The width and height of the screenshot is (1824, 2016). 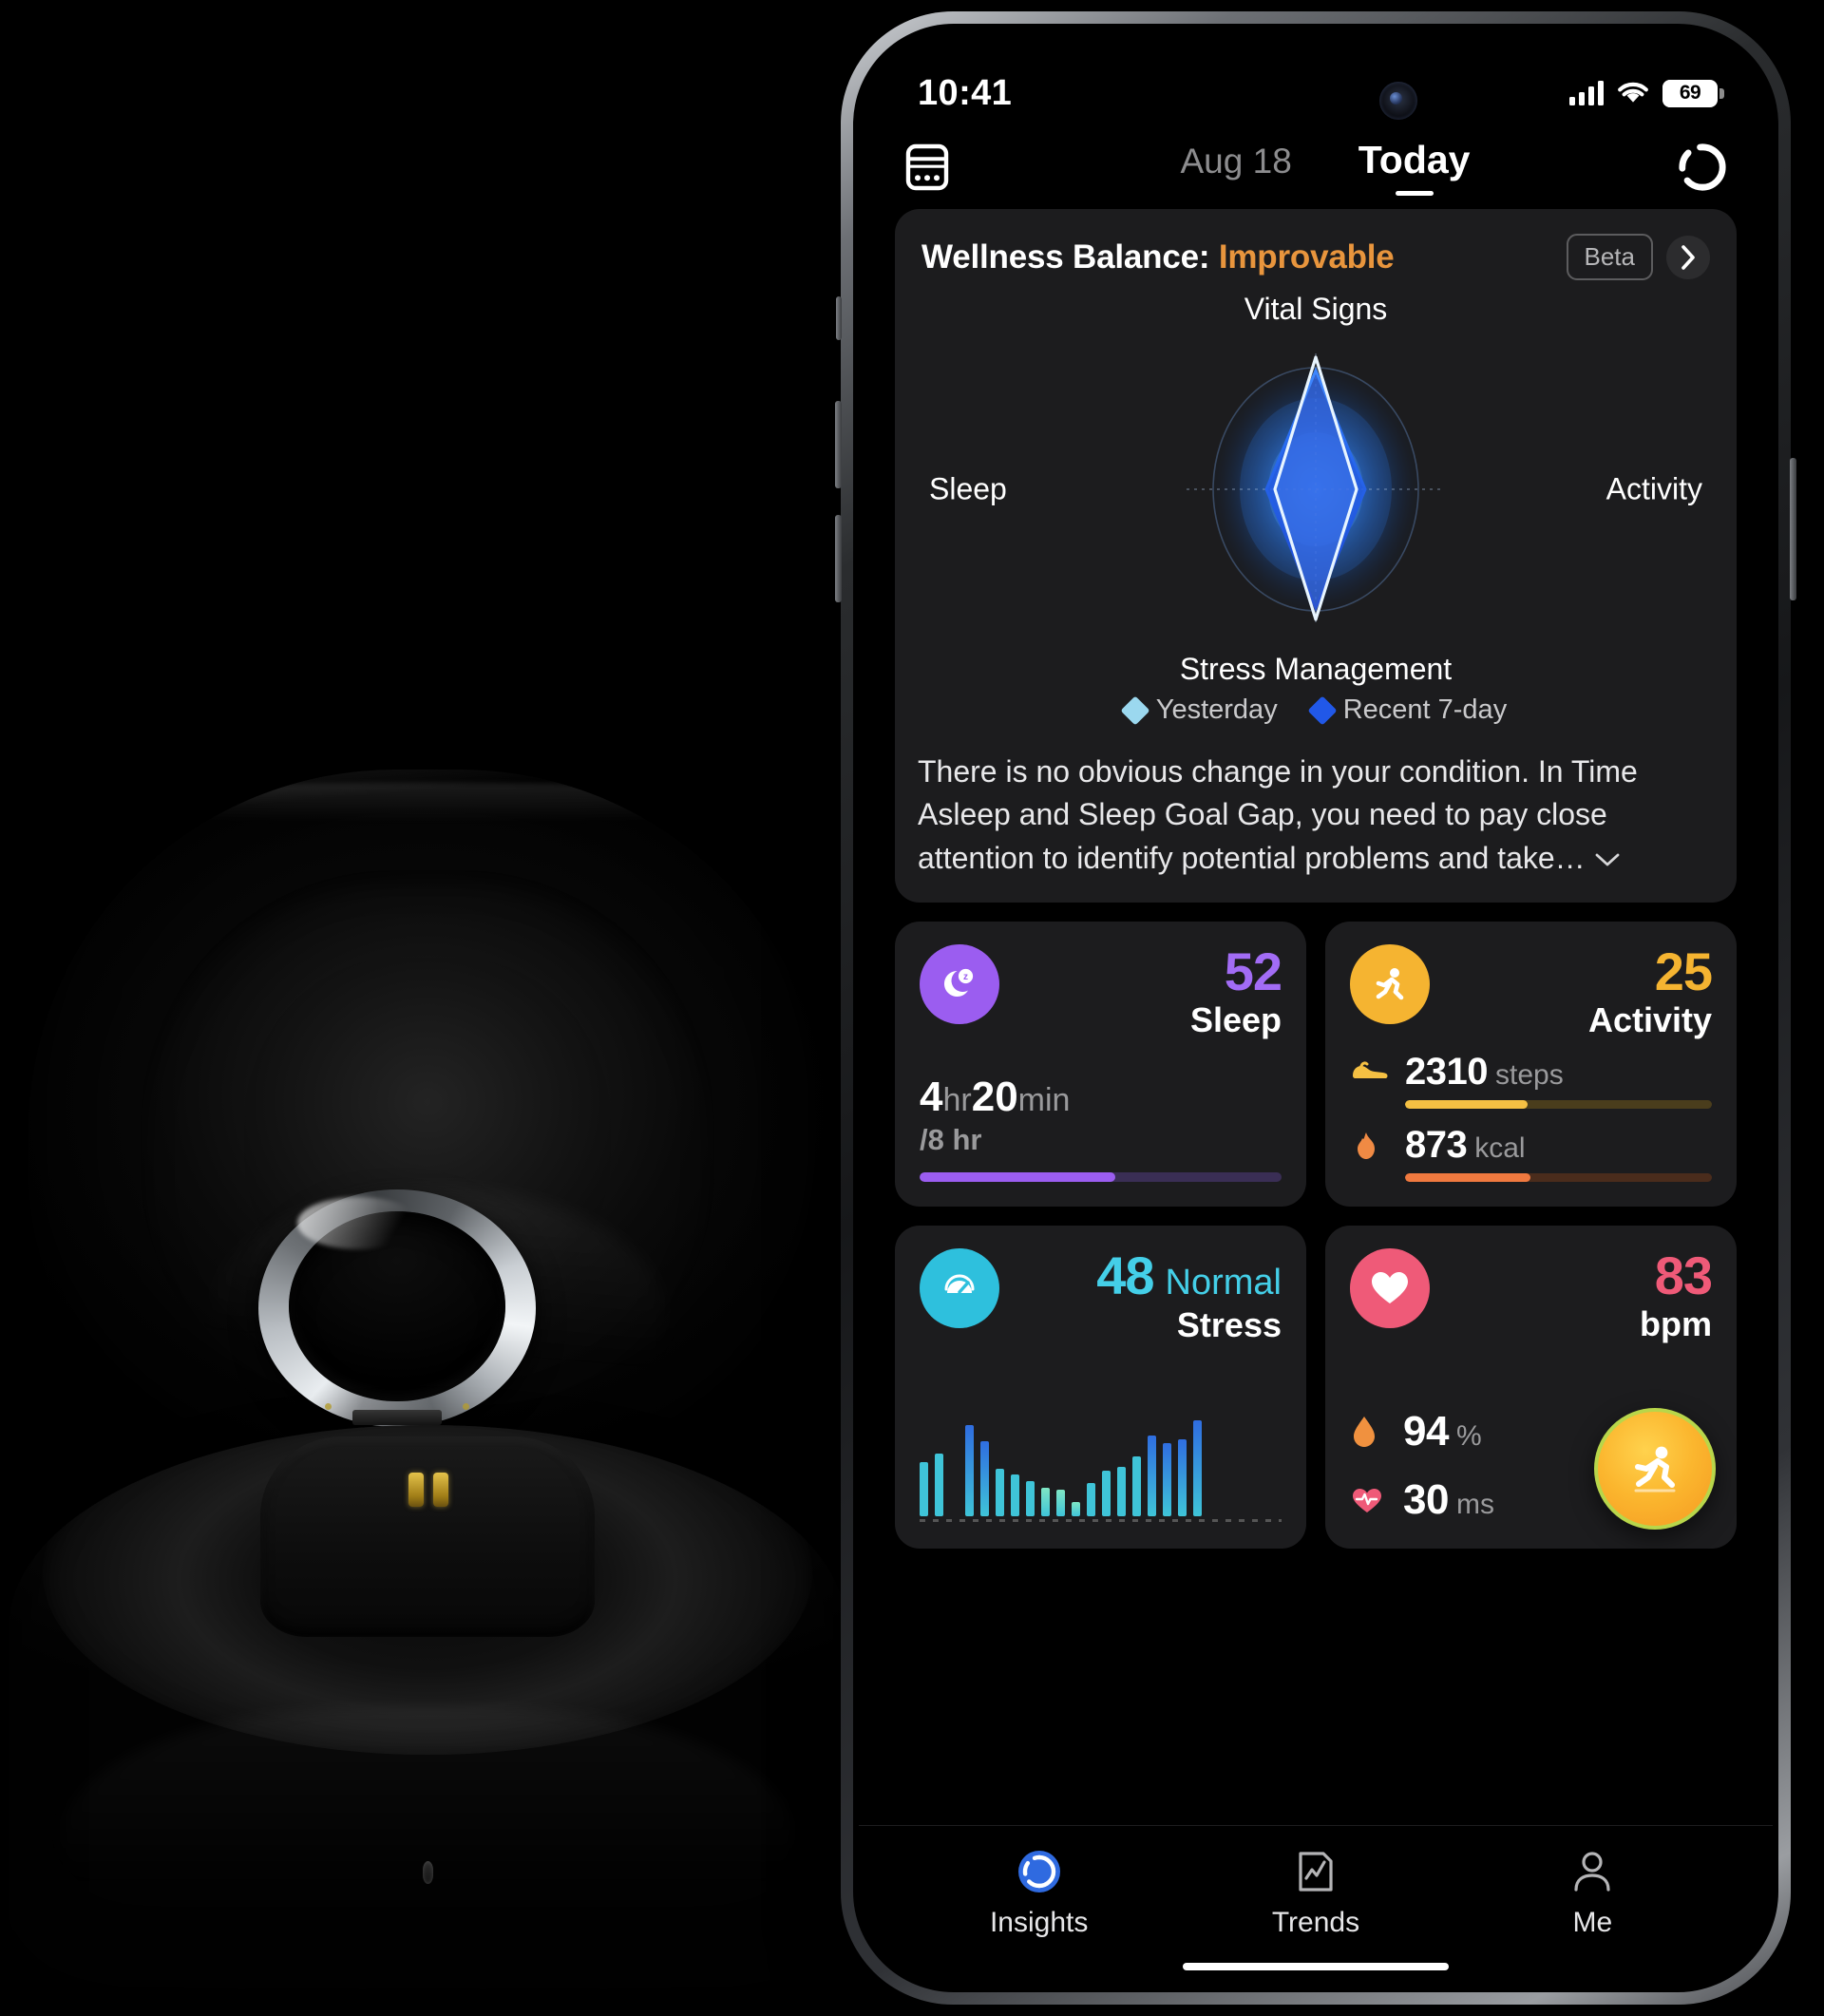 What do you see at coordinates (1425, 709) in the screenshot?
I see `legend-label-recent-7-day: Recent 7-day` at bounding box center [1425, 709].